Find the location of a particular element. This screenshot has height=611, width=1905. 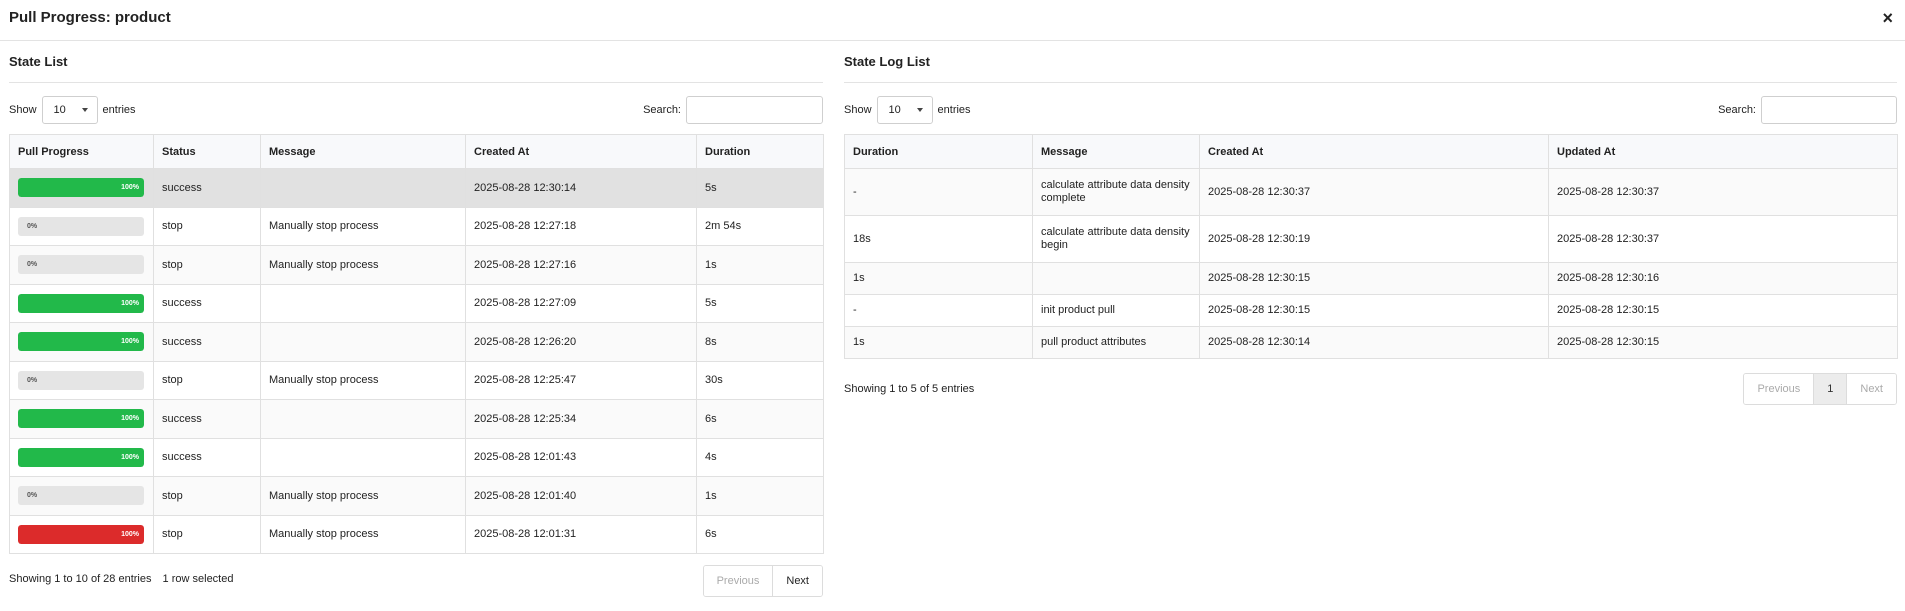

column-header: Pull Progress is located at coordinates (81, 151).